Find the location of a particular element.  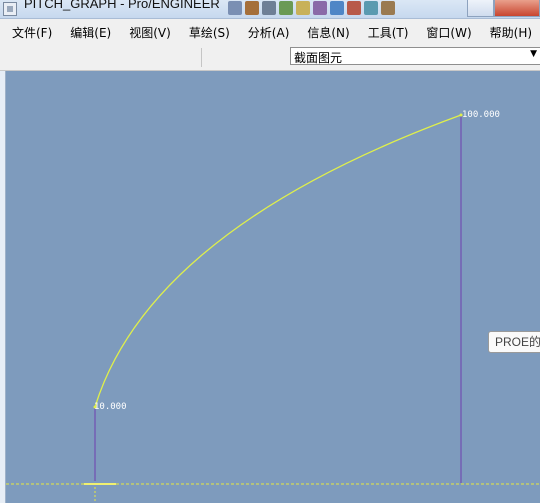

menu-view: 视图(V) is located at coordinates (147, 32).